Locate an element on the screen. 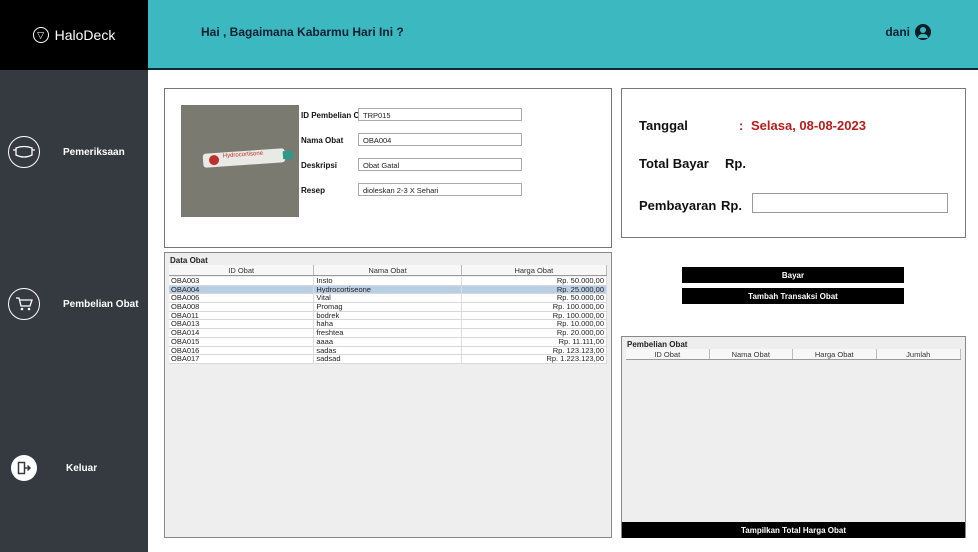  table-row-selected: OBA004 Hydrocortiseone Rp. 25.000,00 is located at coordinates (388, 290).